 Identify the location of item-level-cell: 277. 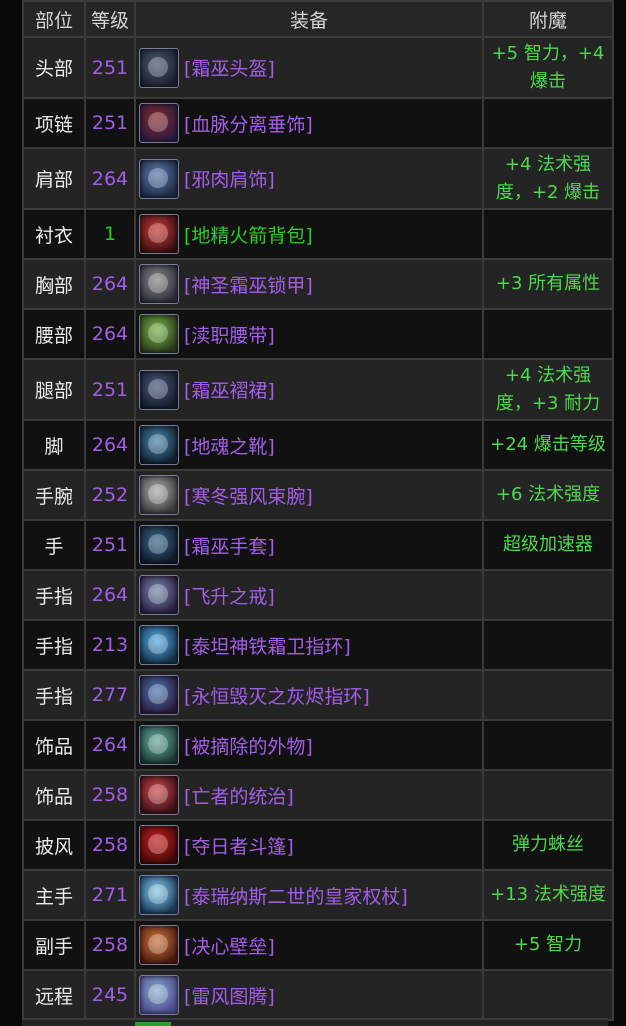
(110, 695).